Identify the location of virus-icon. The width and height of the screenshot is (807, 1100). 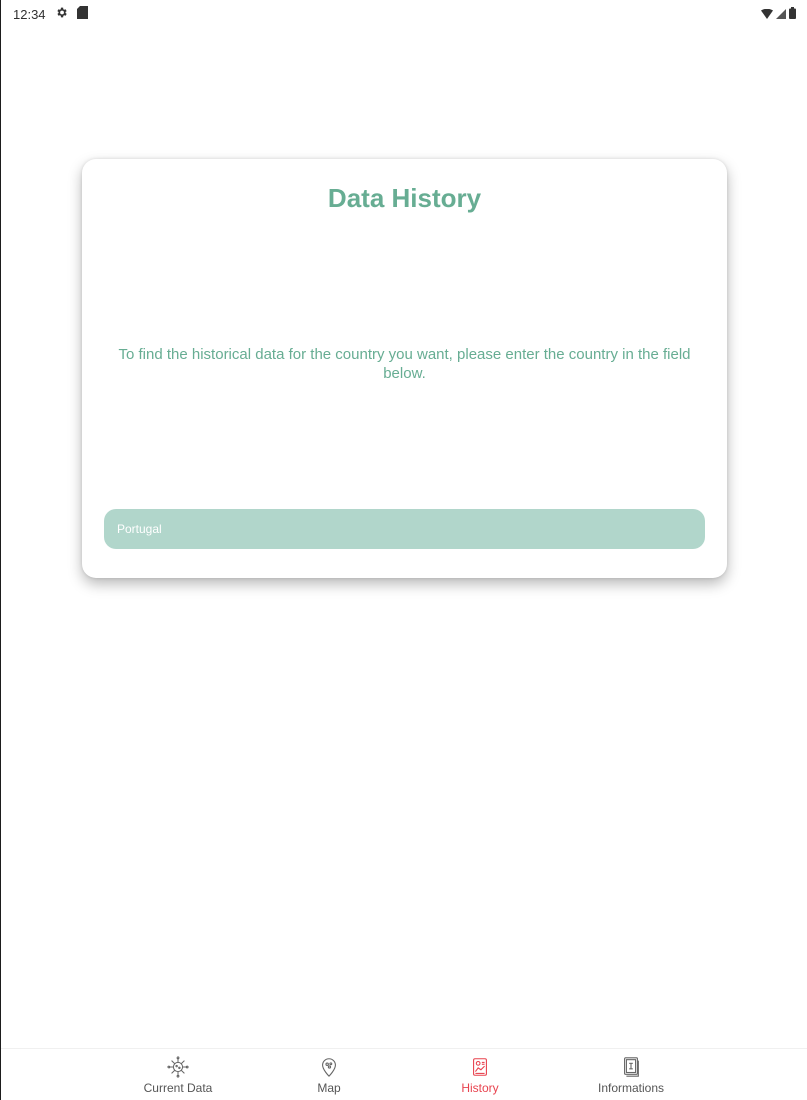
(178, 1067).